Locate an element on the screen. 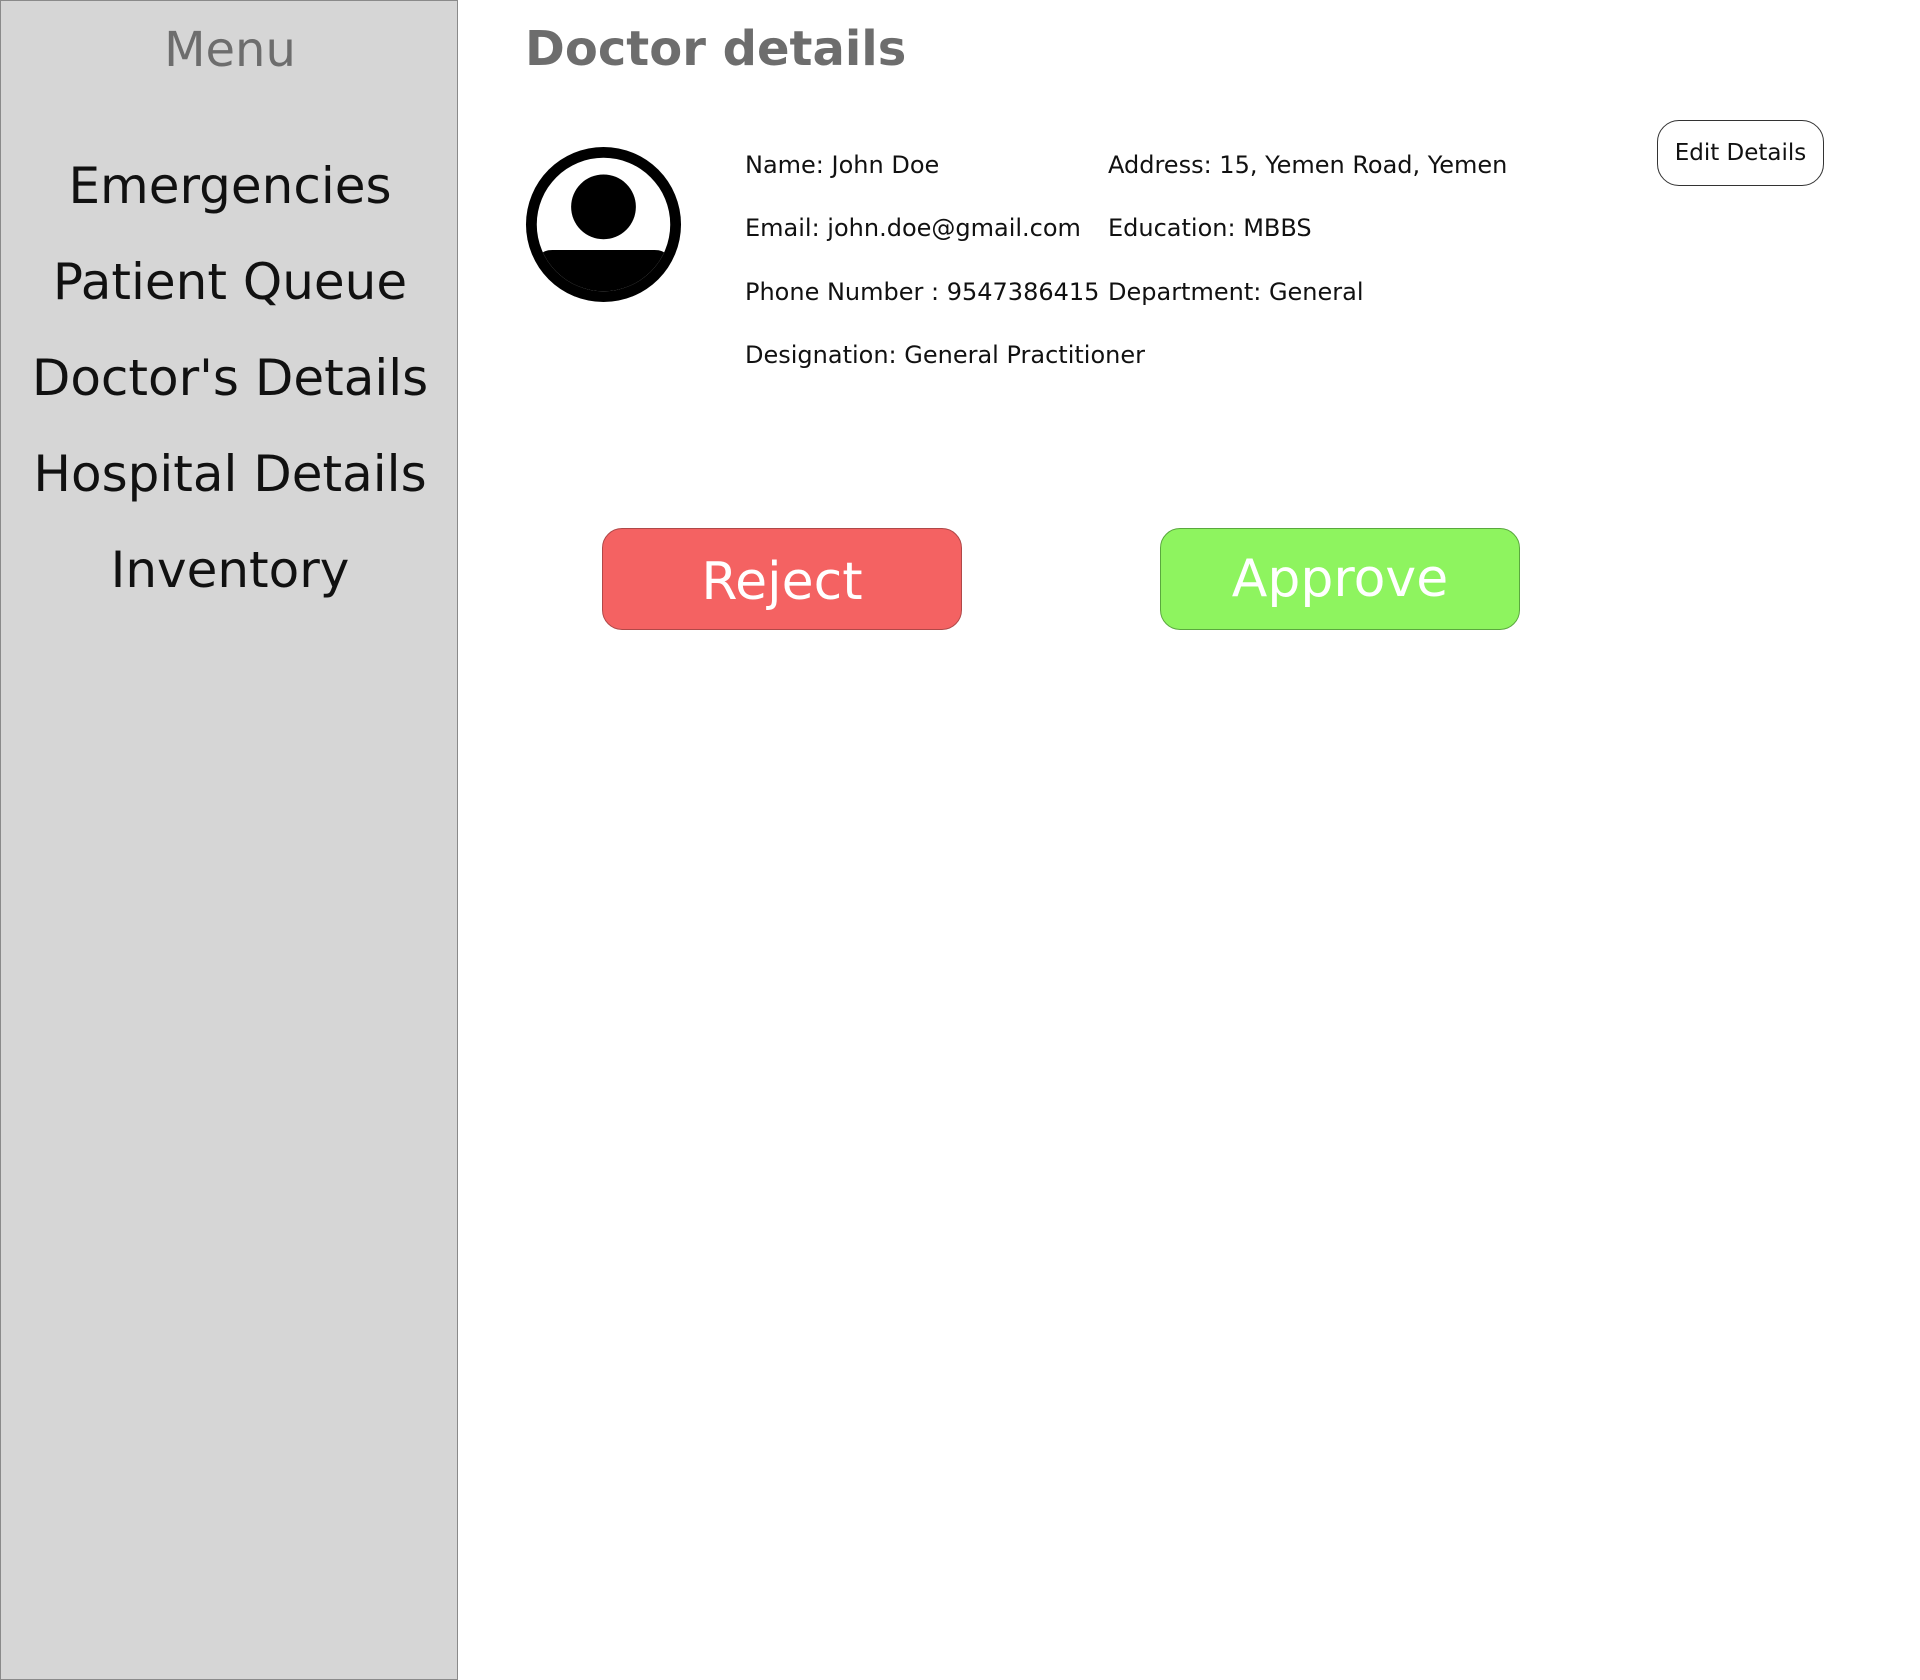 The width and height of the screenshot is (1920, 1680). doctor-email: Email: john.doe@gmail.com is located at coordinates (913, 228).